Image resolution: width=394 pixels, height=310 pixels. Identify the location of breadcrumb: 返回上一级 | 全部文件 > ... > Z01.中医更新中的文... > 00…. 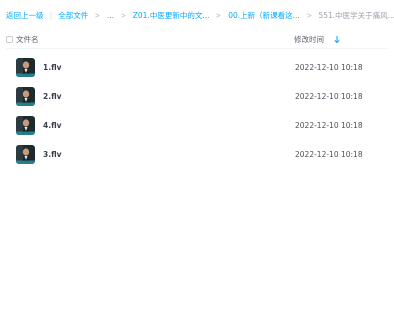
(200, 15).